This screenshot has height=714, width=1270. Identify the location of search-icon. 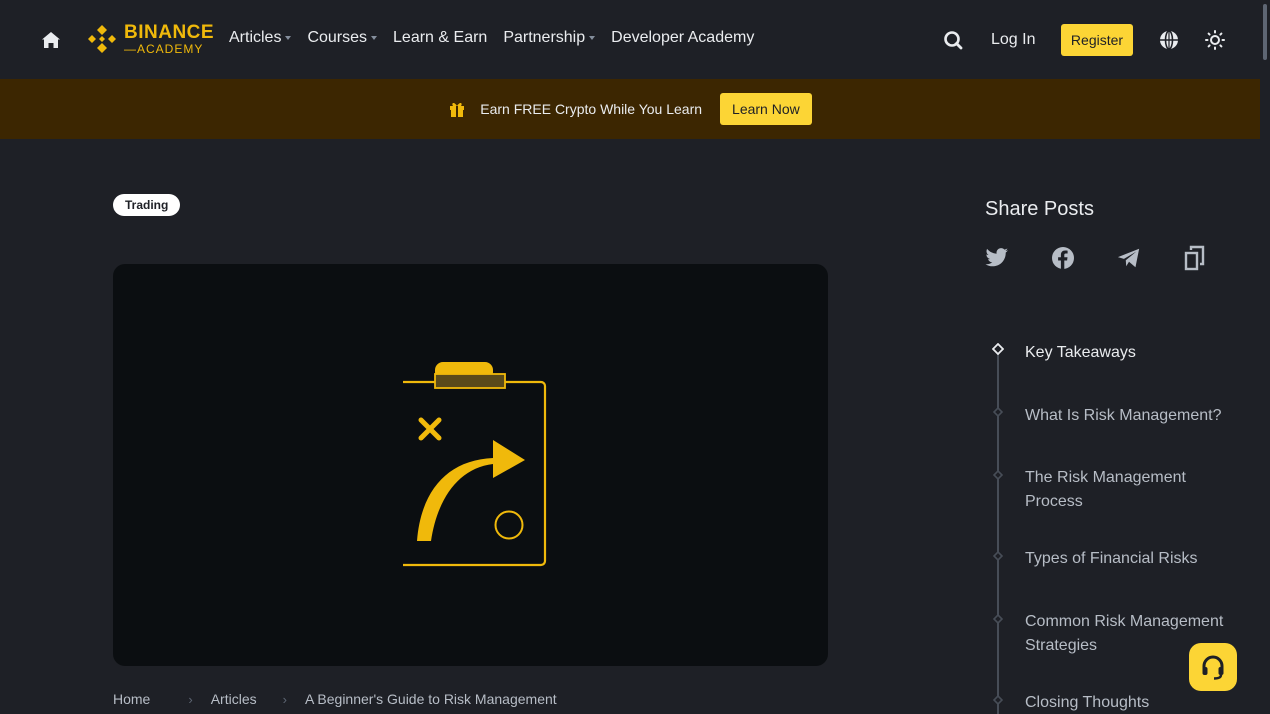
(953, 40).